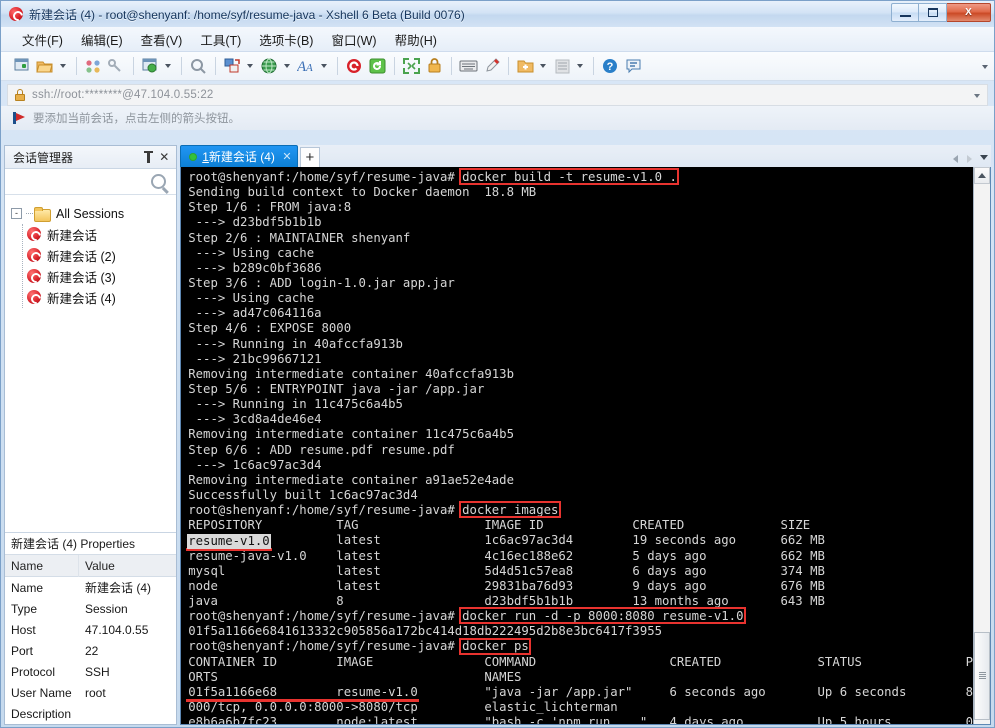 Image resolution: width=995 pixels, height=728 pixels. What do you see at coordinates (416, 39) in the screenshot?
I see `menu-help: 帮助(H)` at bounding box center [416, 39].